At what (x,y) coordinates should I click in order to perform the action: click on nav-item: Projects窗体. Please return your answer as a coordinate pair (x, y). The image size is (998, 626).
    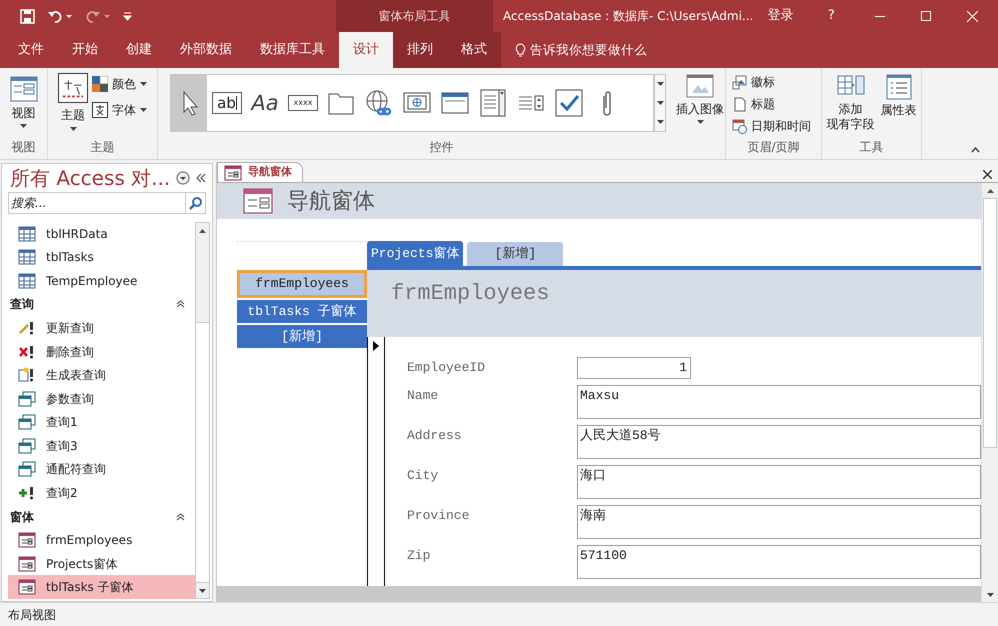
    Looking at the image, I should click on (101, 564).